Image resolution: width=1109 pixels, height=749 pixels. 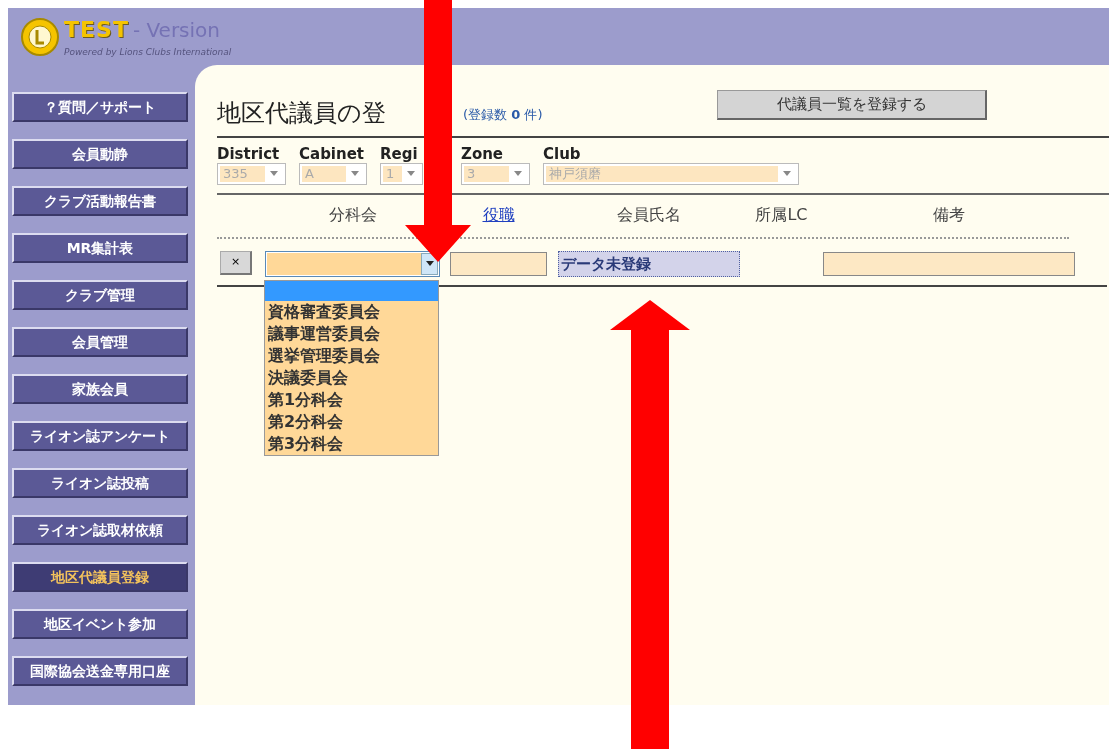 What do you see at coordinates (498, 263) in the screenshot?
I see `position-field` at bounding box center [498, 263].